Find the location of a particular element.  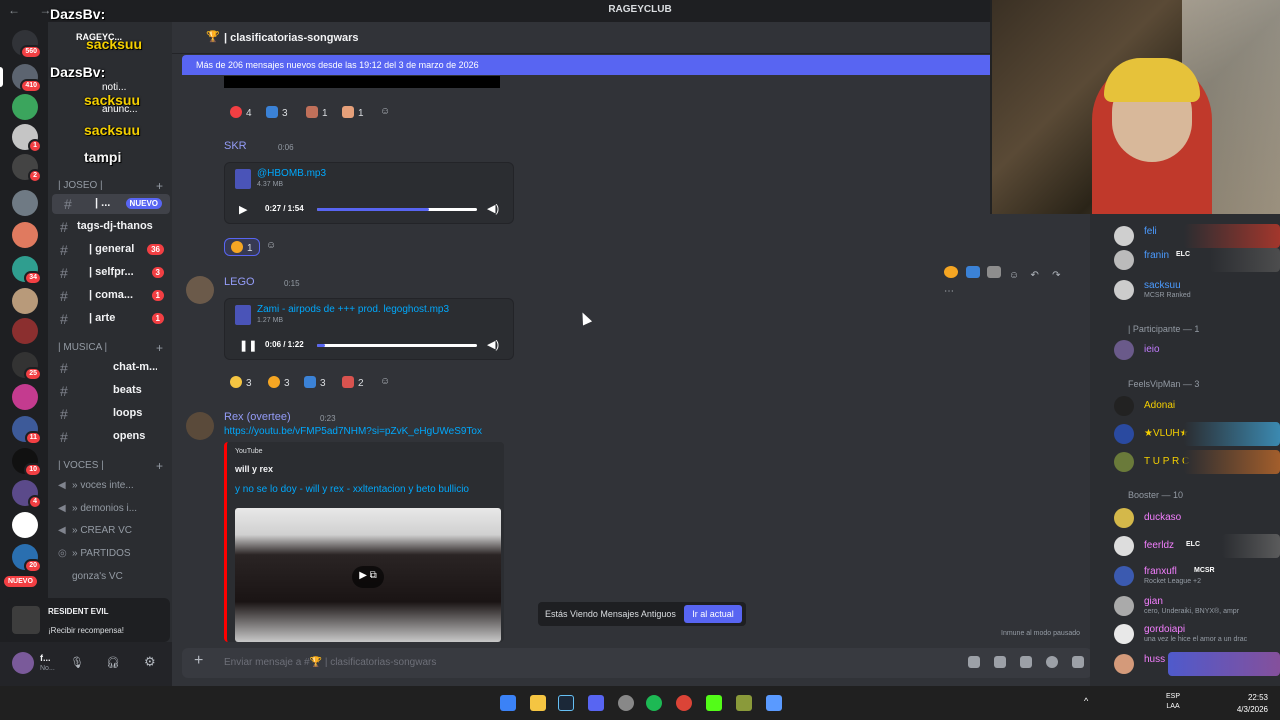

member: T U P R C is located at coordinates (1197, 462).